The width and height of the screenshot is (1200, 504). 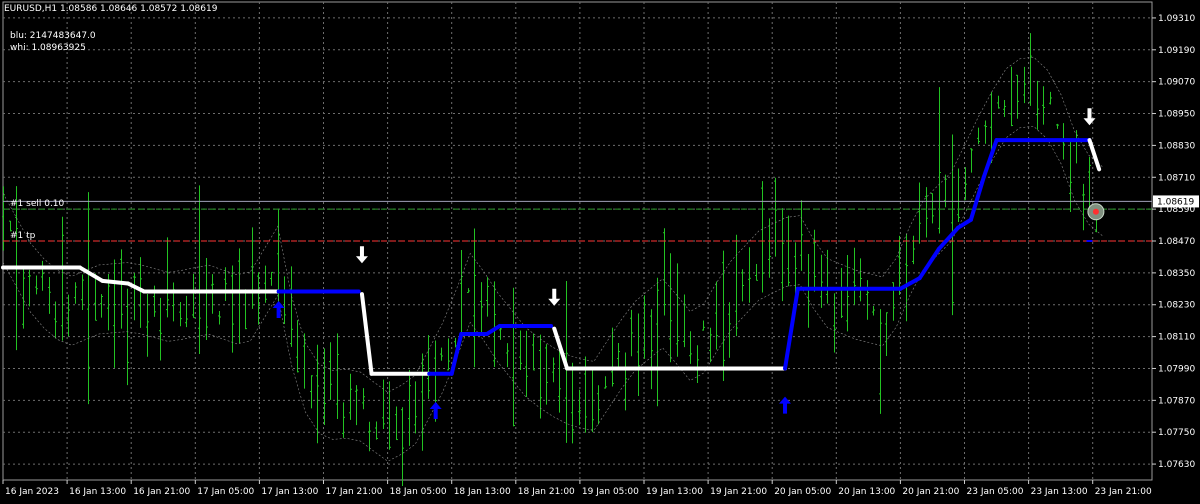 I want to click on time-label: 19 Jan 13:00, so click(x=674, y=492).